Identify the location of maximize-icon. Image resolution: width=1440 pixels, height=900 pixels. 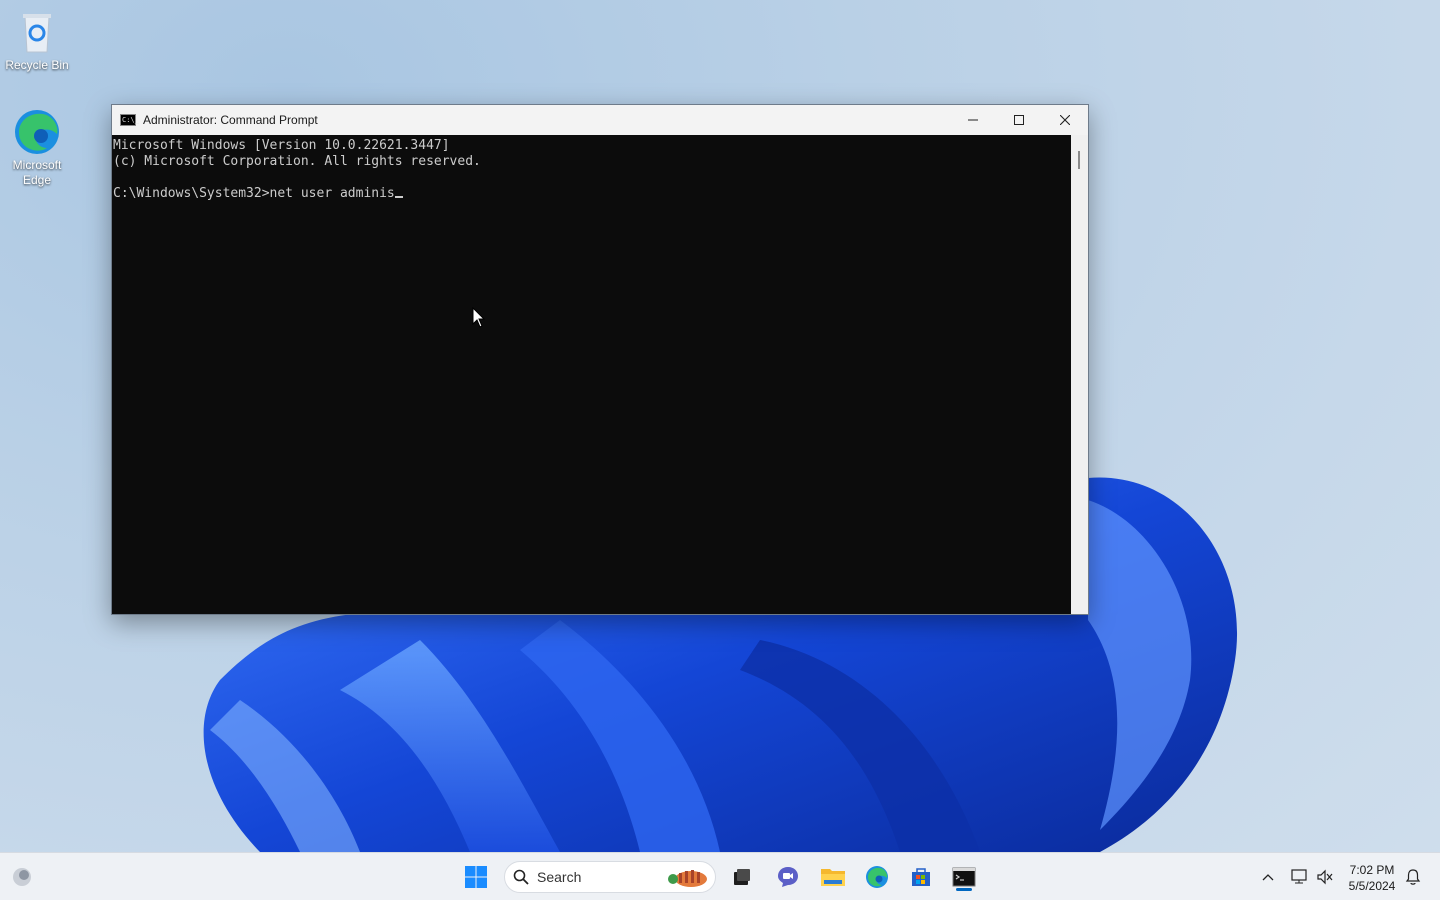
(1019, 120).